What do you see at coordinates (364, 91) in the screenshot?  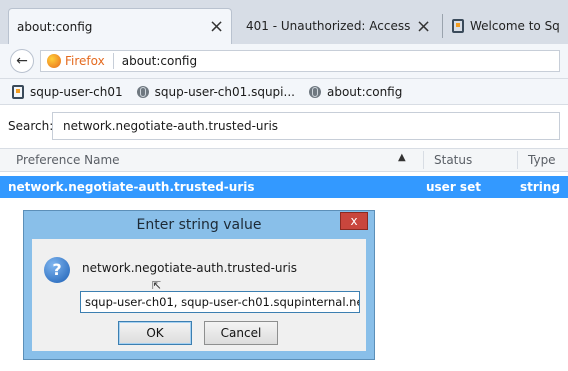 I see `bookmark-label: about:config` at bounding box center [364, 91].